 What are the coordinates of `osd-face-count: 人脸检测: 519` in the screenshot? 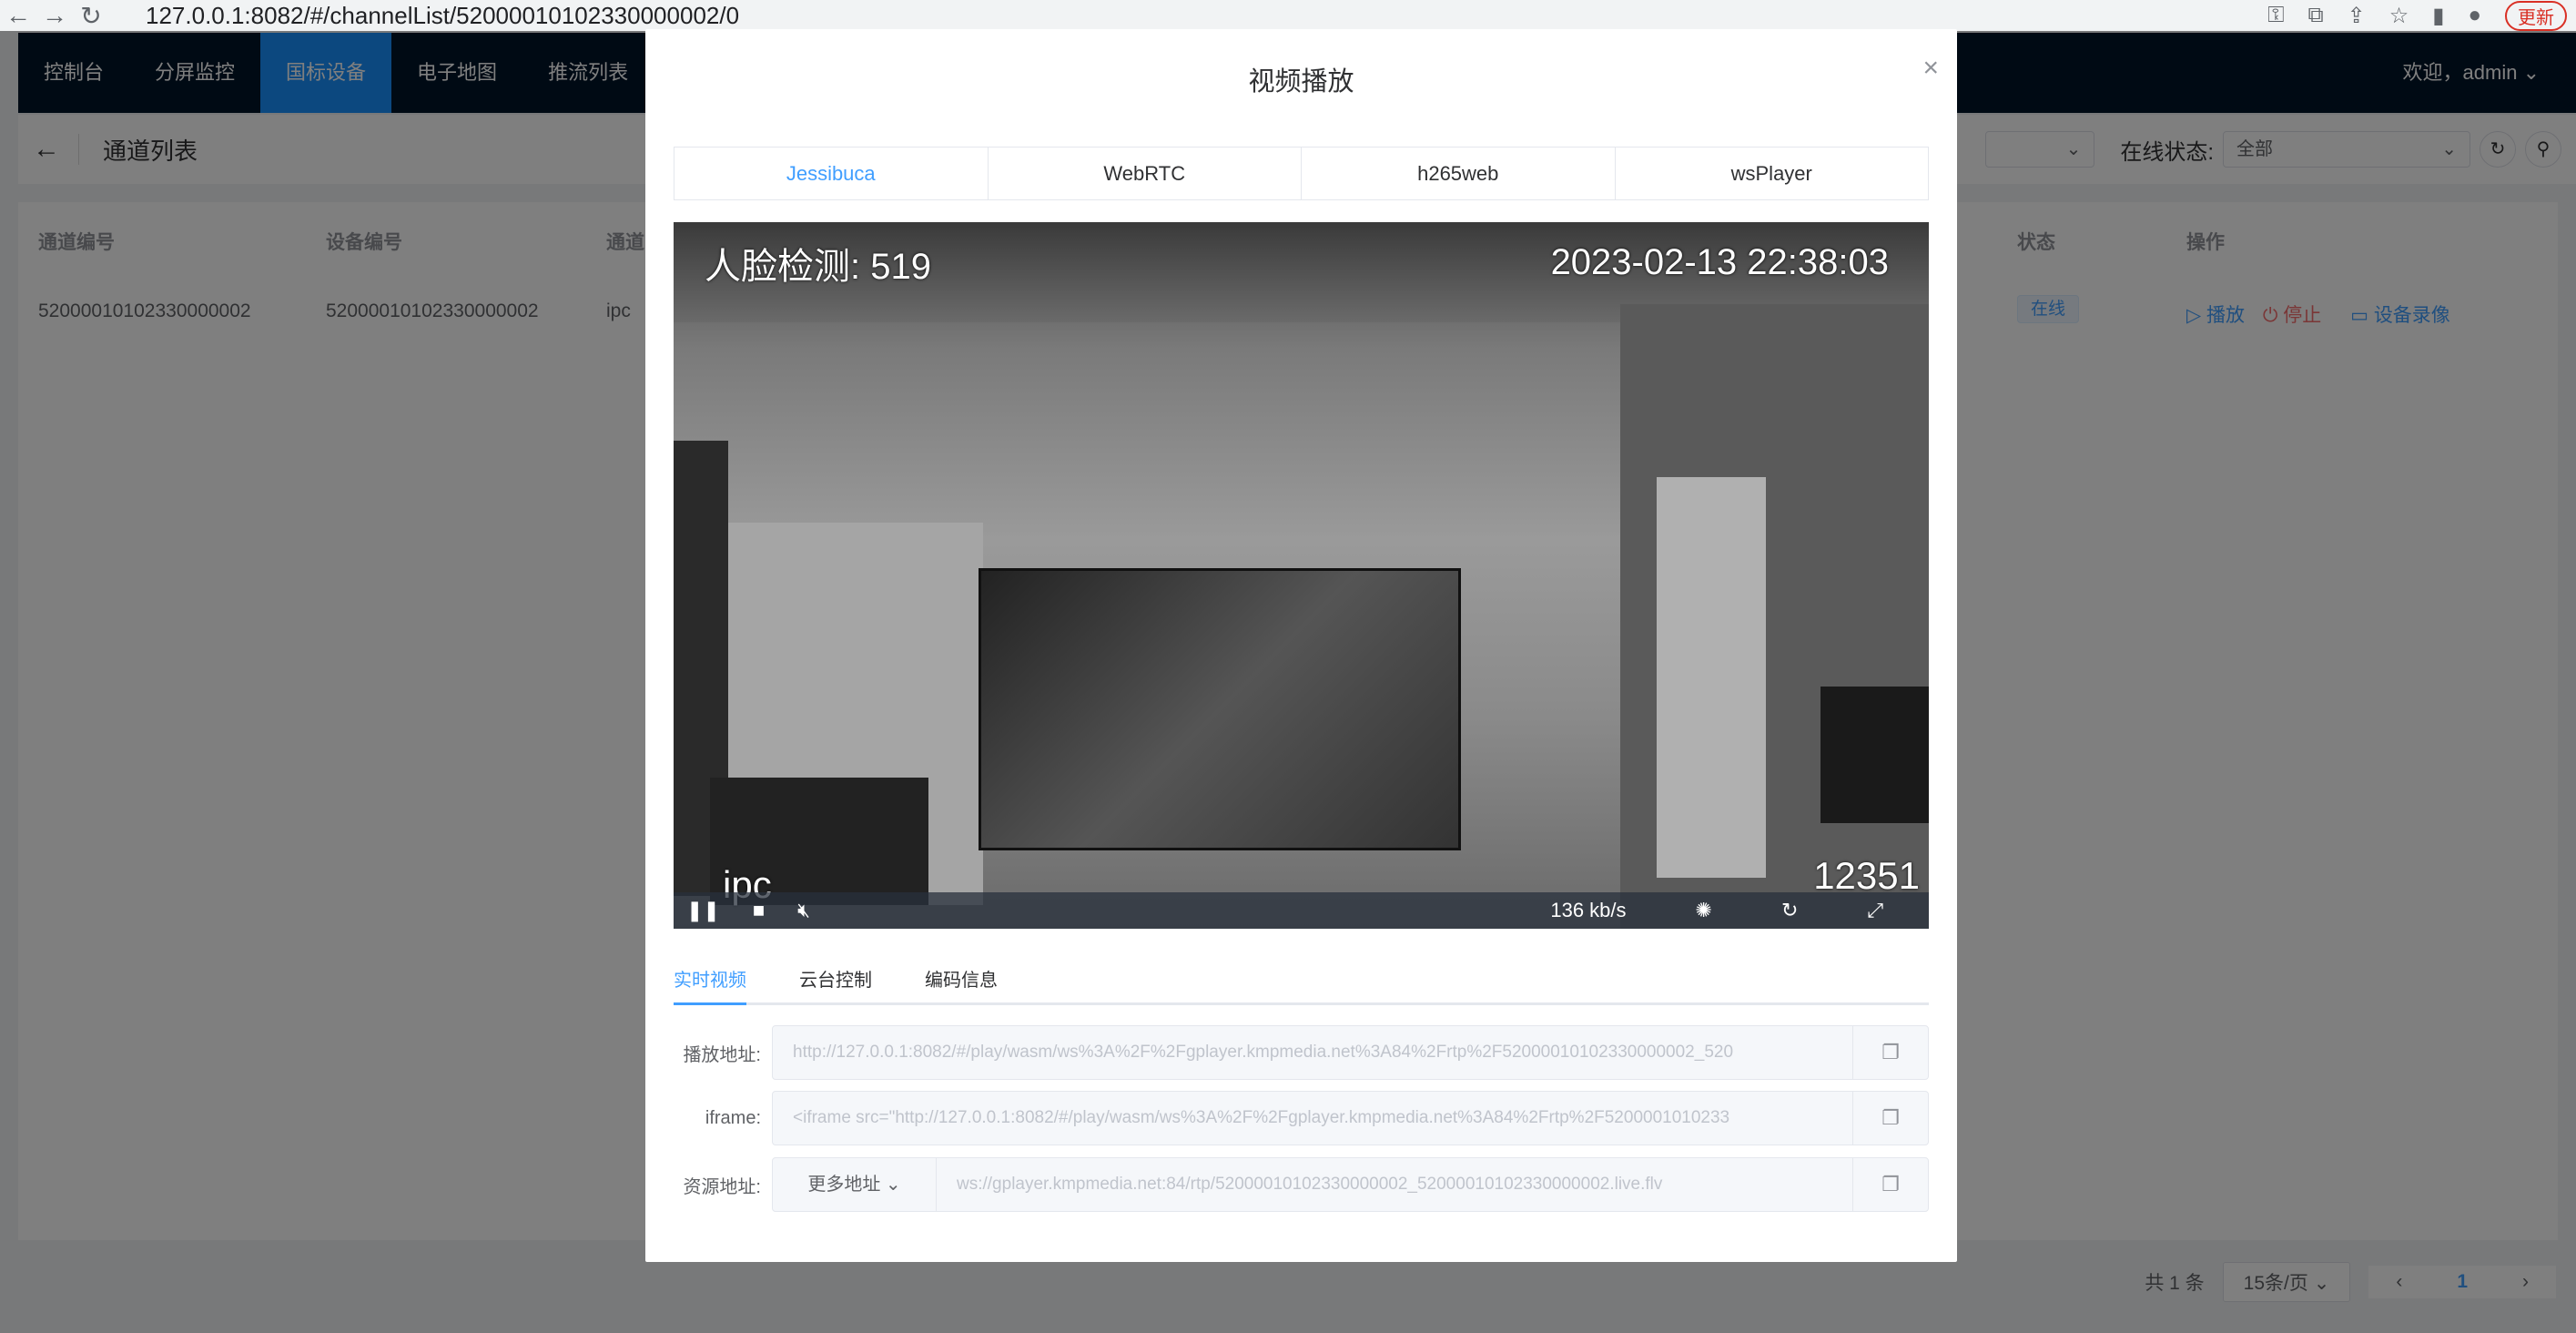 It's located at (818, 267).